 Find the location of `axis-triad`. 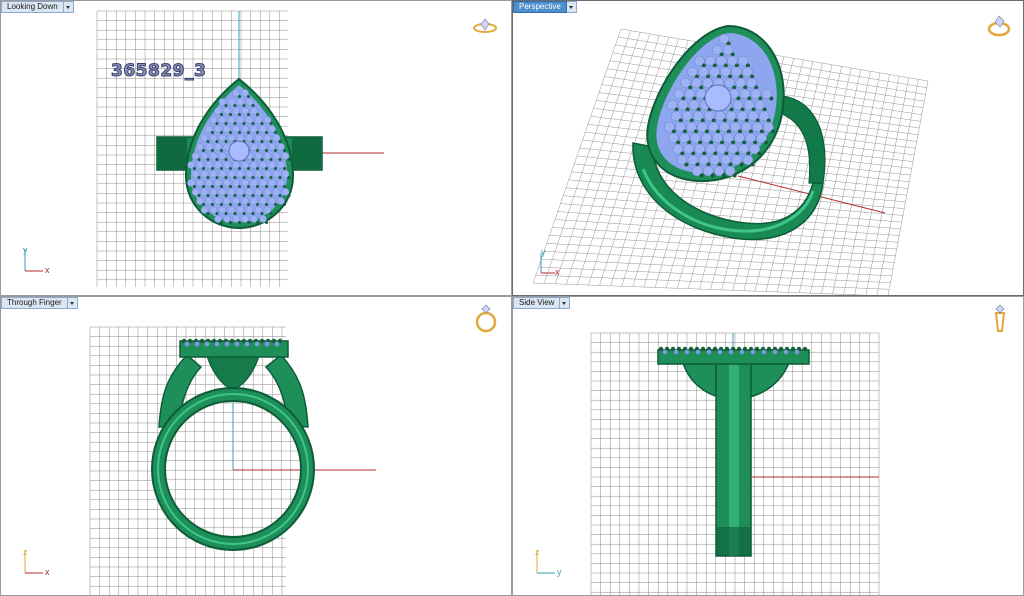

axis-triad is located at coordinates (547, 263).